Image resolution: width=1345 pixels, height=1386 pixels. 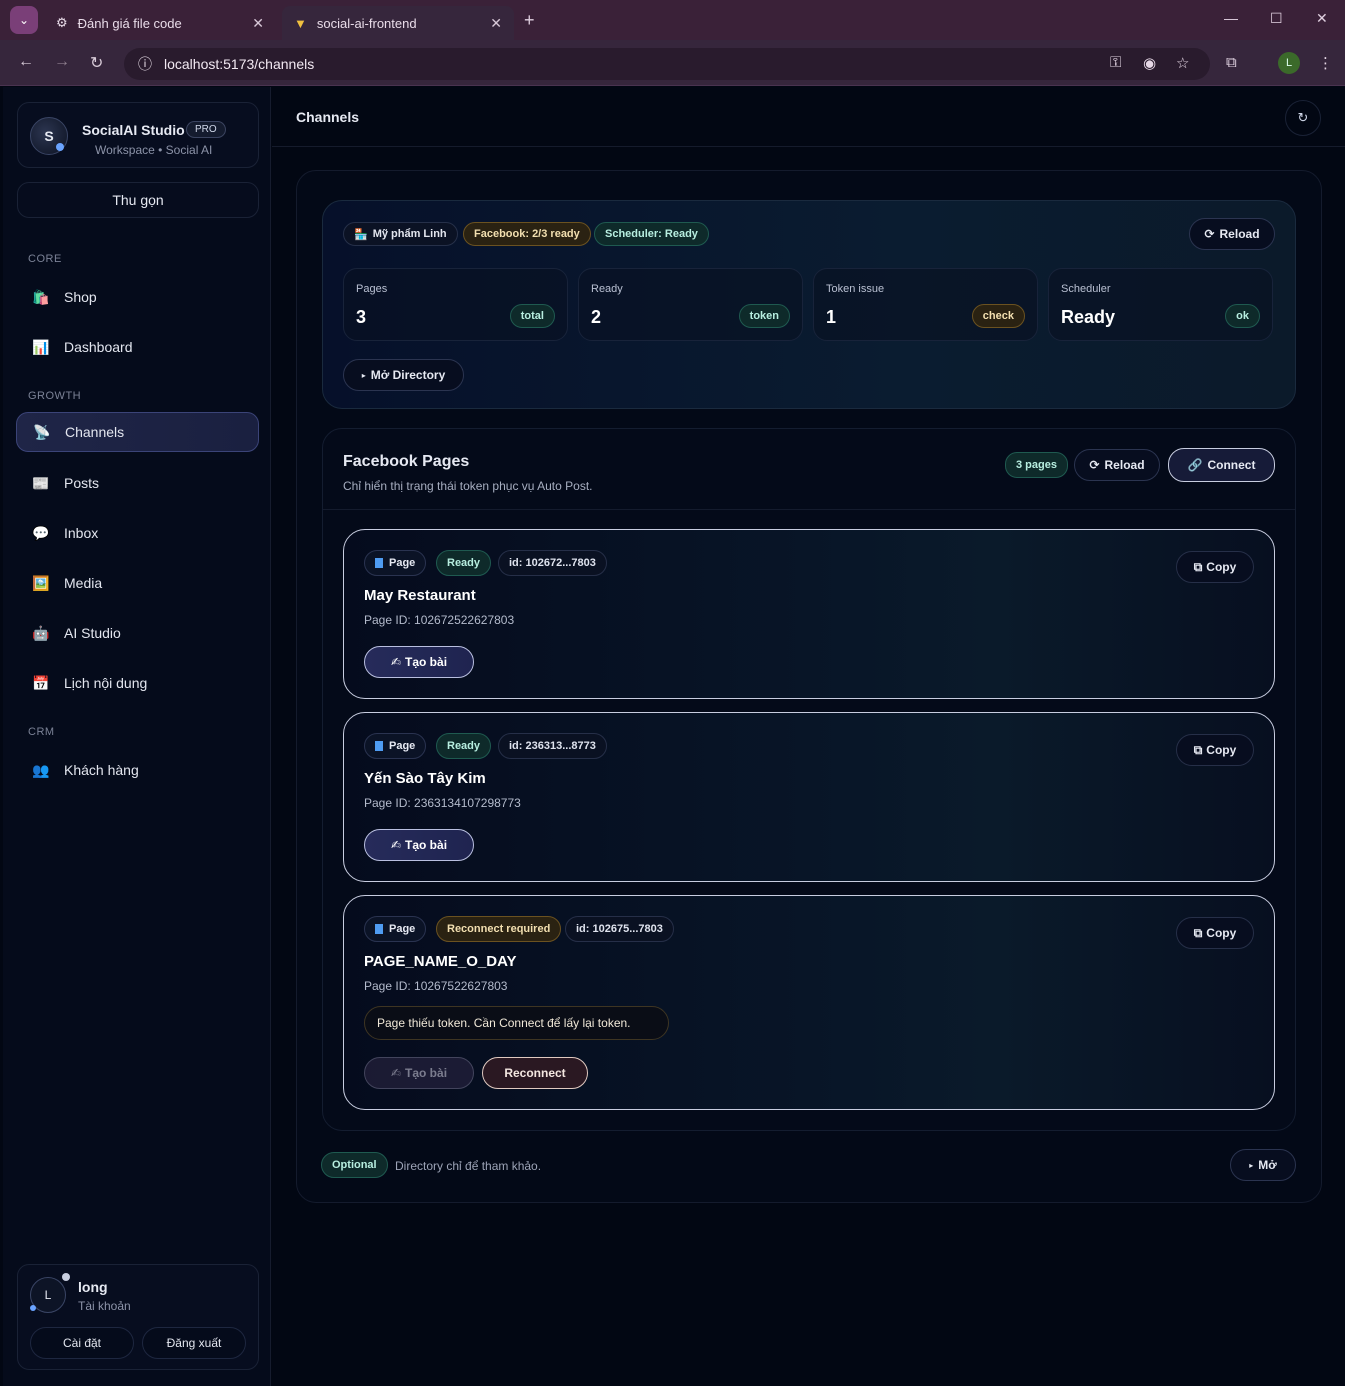 I want to click on page-type-tag: Page, so click(x=395, y=563).